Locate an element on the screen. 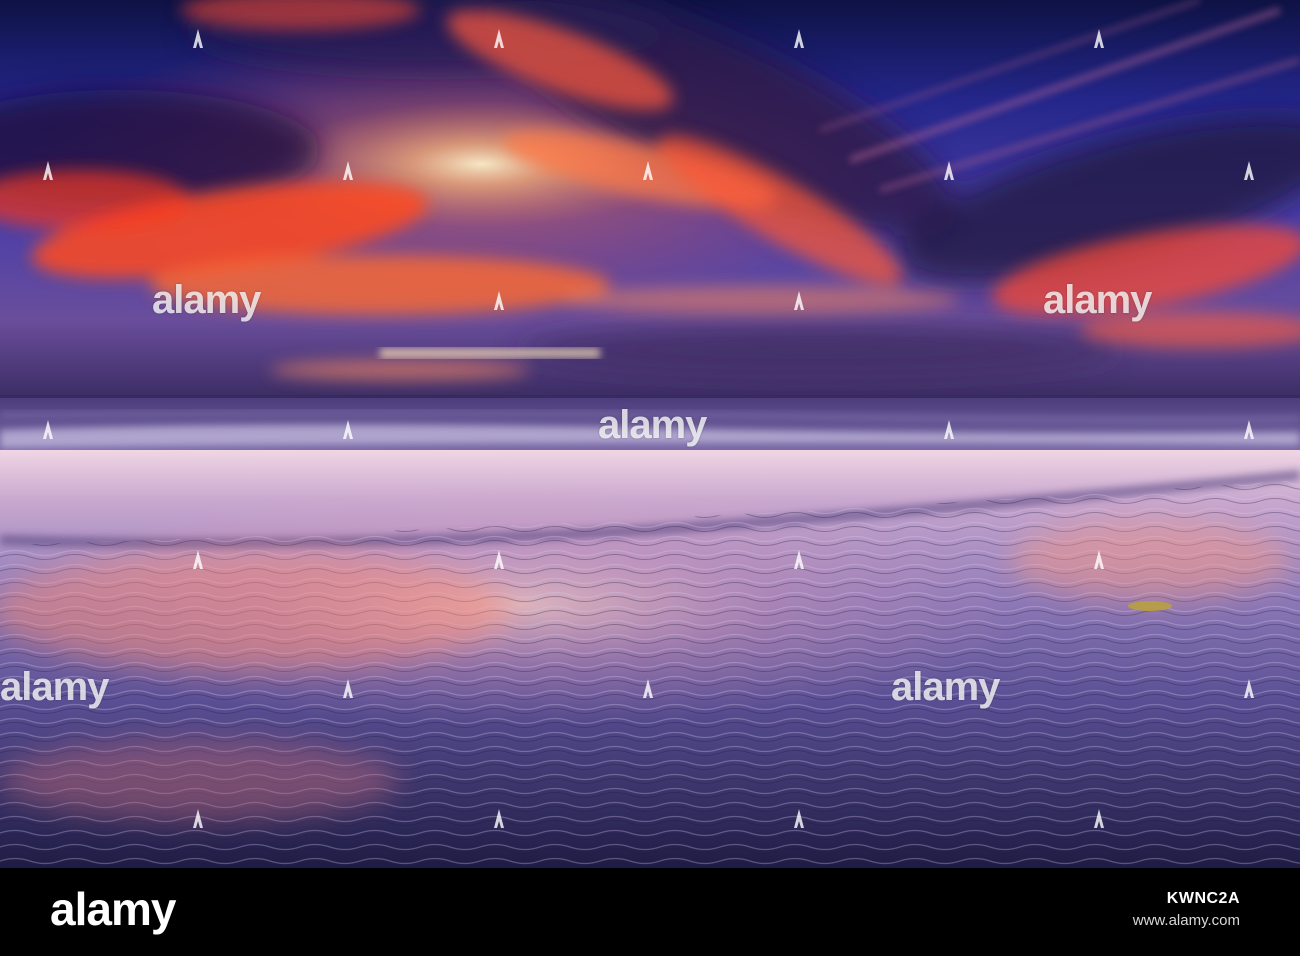 The height and width of the screenshot is (956, 1300). image-id: KWNC2A is located at coordinates (1203, 898).